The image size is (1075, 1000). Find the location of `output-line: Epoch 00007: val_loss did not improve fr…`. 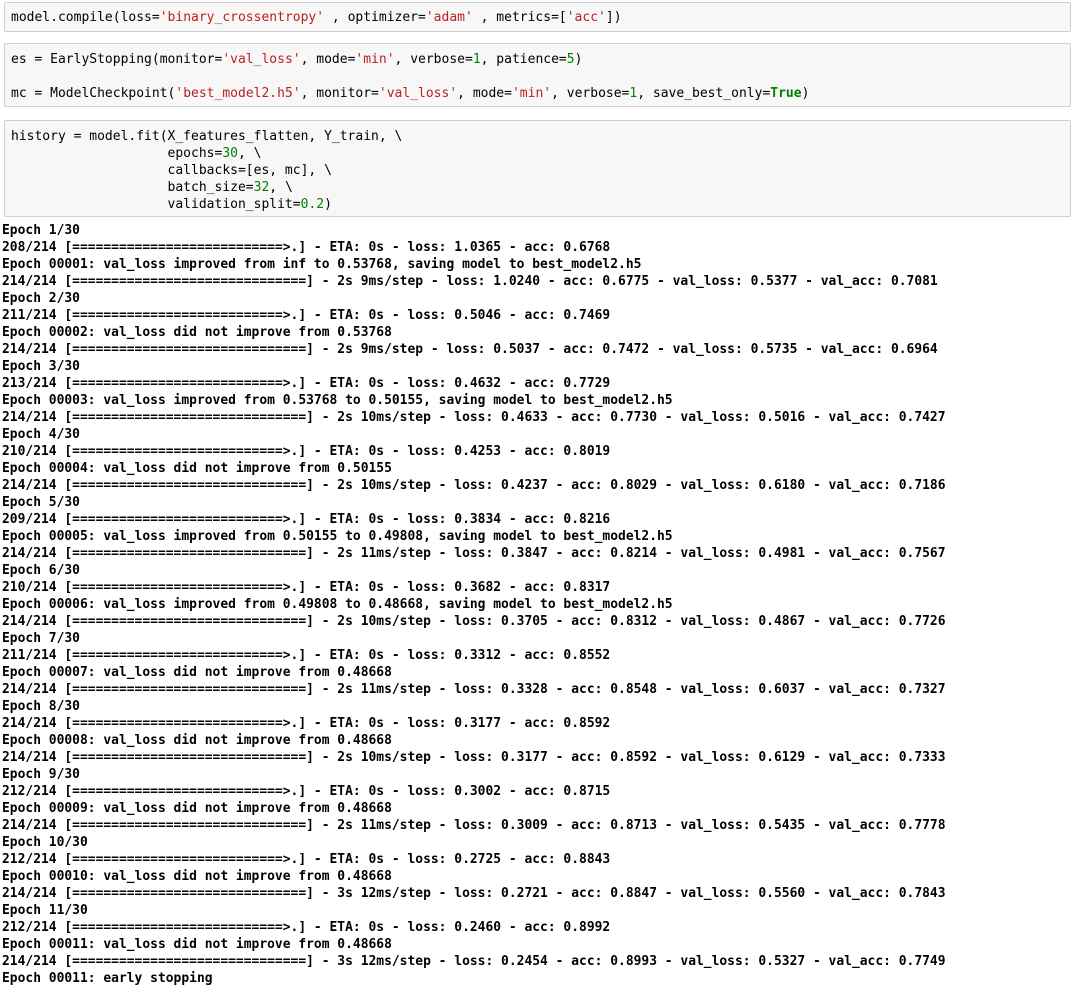

output-line: Epoch 00007: val_loss did not improve fr… is located at coordinates (197, 672).